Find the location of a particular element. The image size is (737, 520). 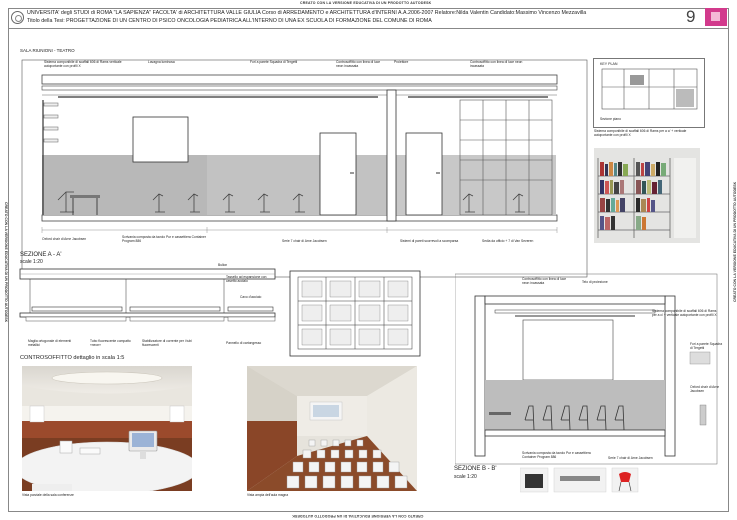

note-bb-oxford-chair: Oxford chair di Arne Jacobsen is located at coordinates (705, 389).